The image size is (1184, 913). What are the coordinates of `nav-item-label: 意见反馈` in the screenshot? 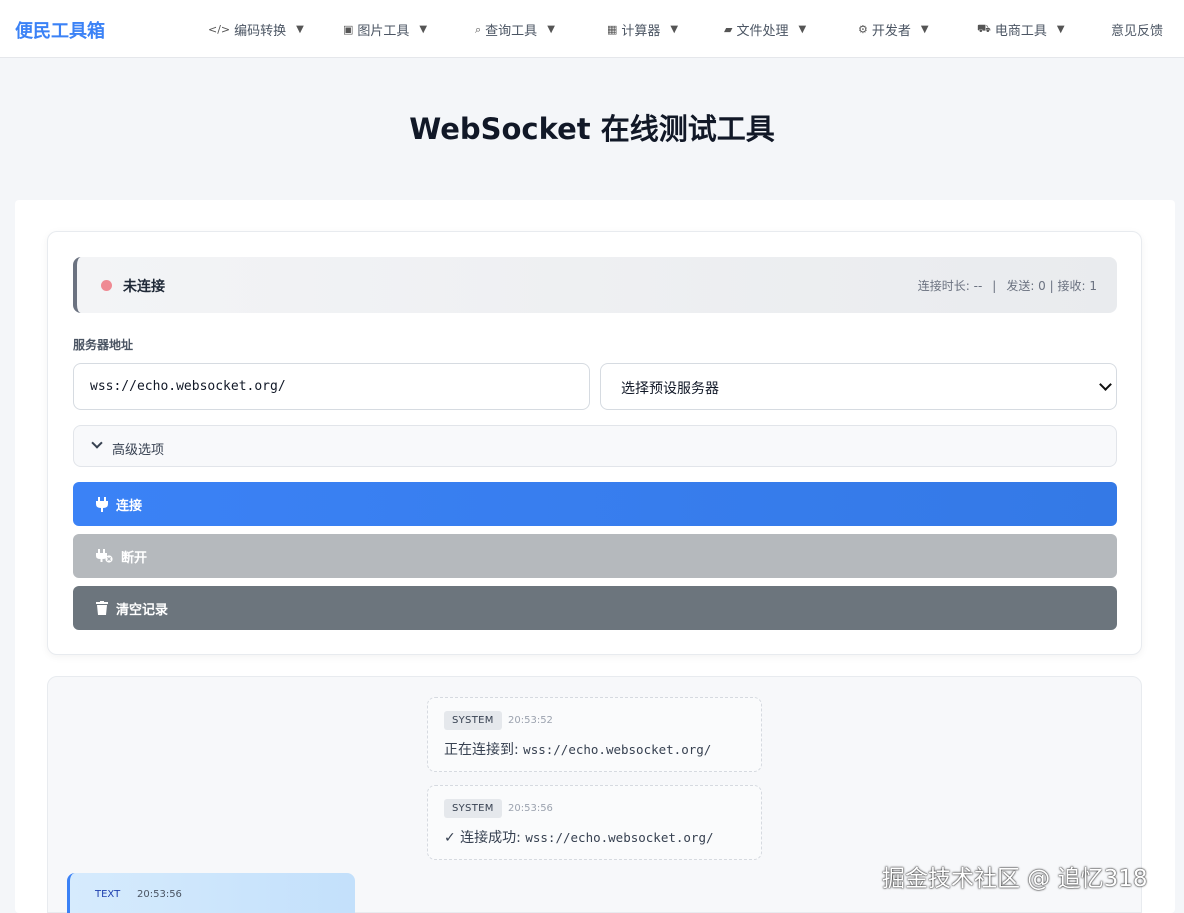 It's located at (1137, 31).